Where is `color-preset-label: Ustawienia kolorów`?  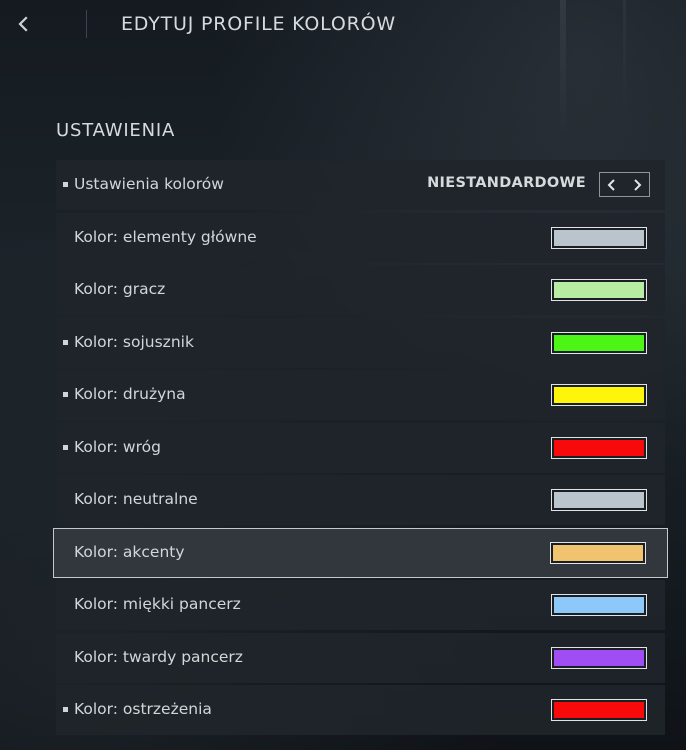 color-preset-label: Ustawienia kolorów is located at coordinates (149, 184).